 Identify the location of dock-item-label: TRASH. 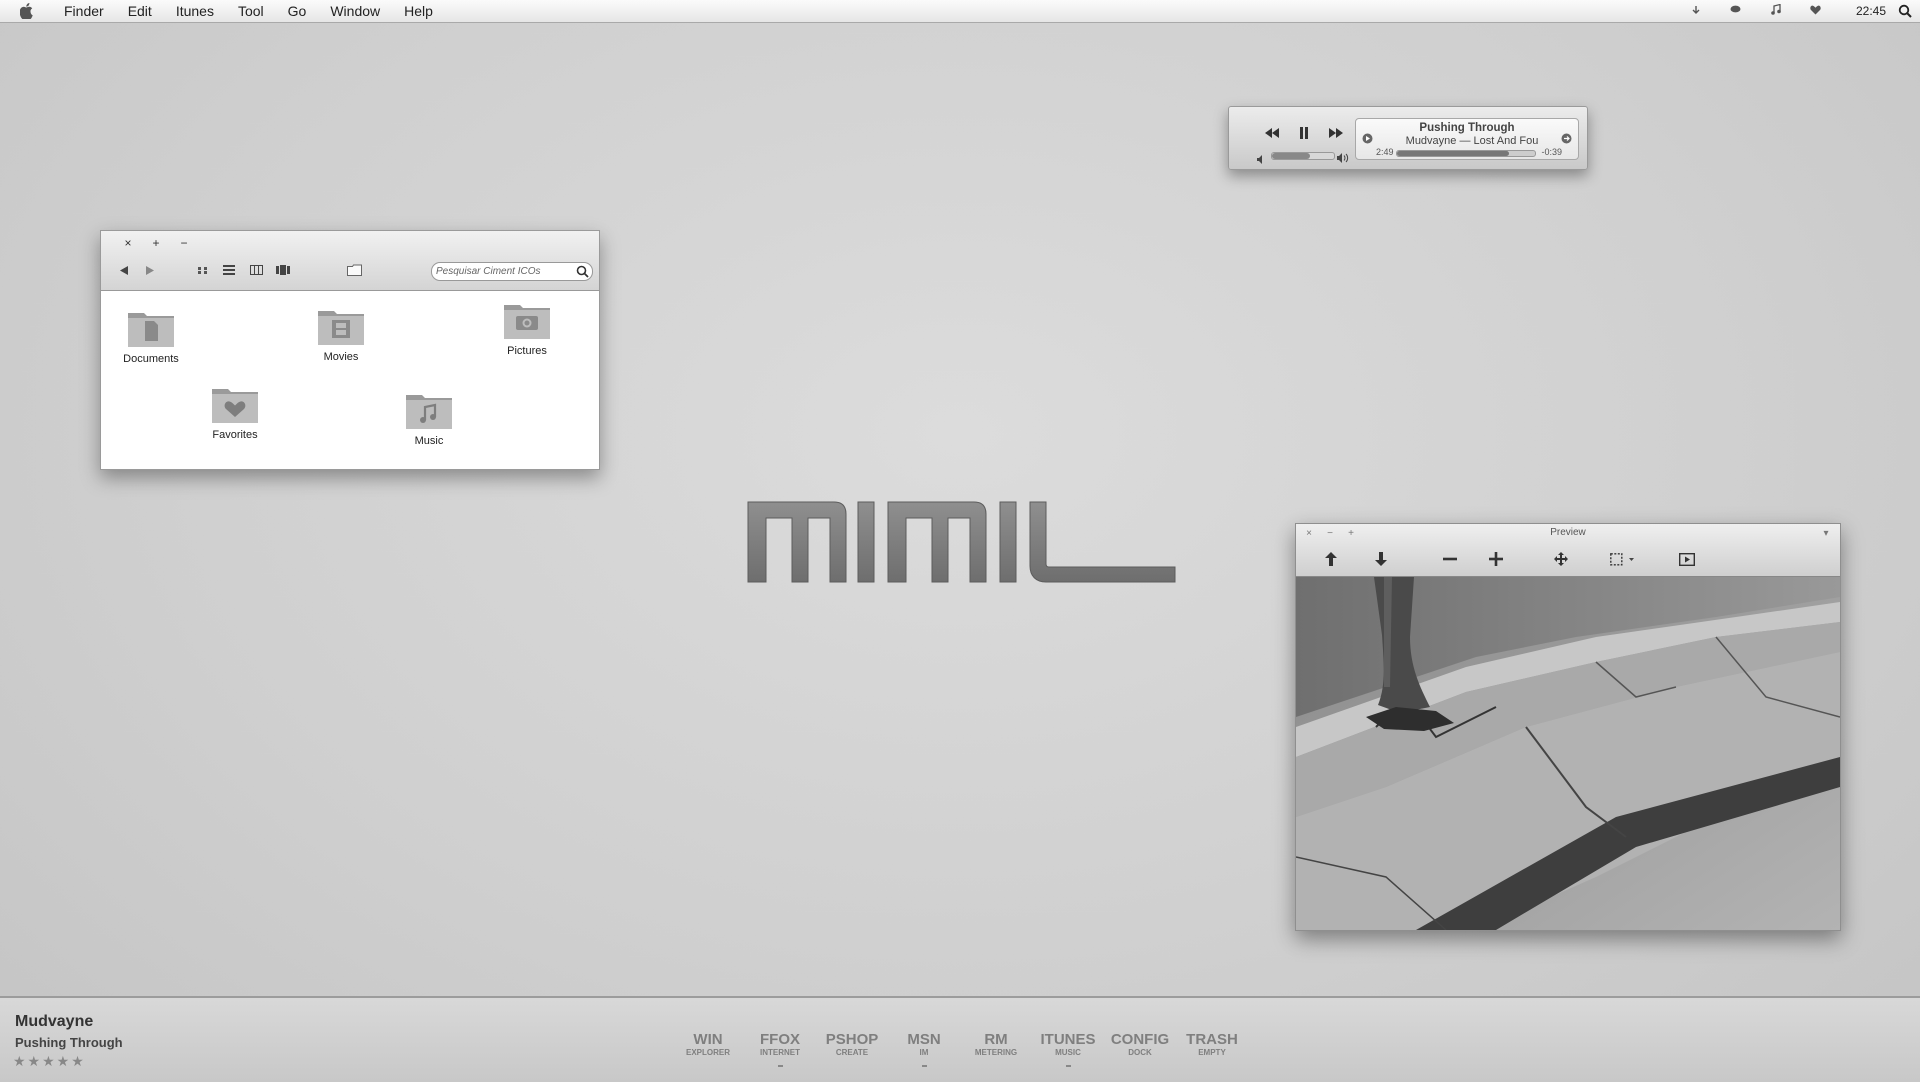
(1212, 1039).